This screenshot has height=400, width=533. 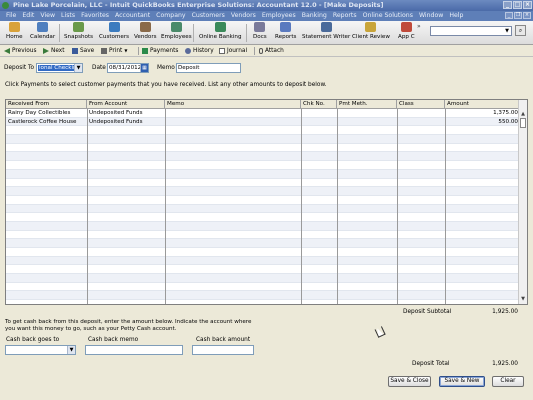 I want to click on deposit-to-select: ional Checkin ▼, so click(x=59, y=68).